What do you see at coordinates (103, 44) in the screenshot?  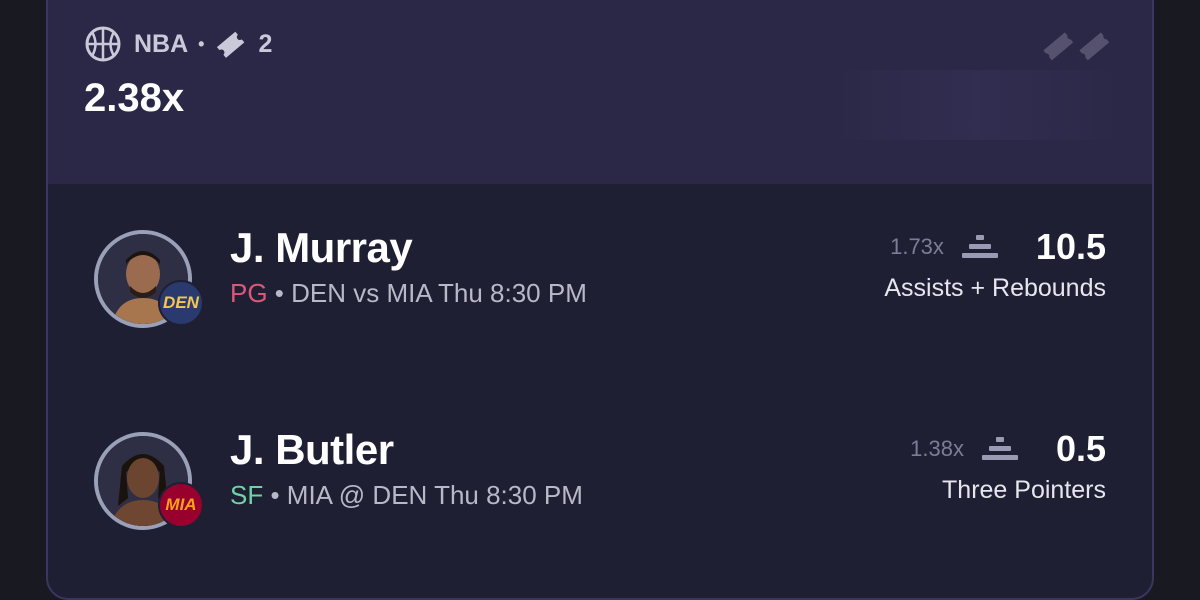 I see `basketball-icon` at bounding box center [103, 44].